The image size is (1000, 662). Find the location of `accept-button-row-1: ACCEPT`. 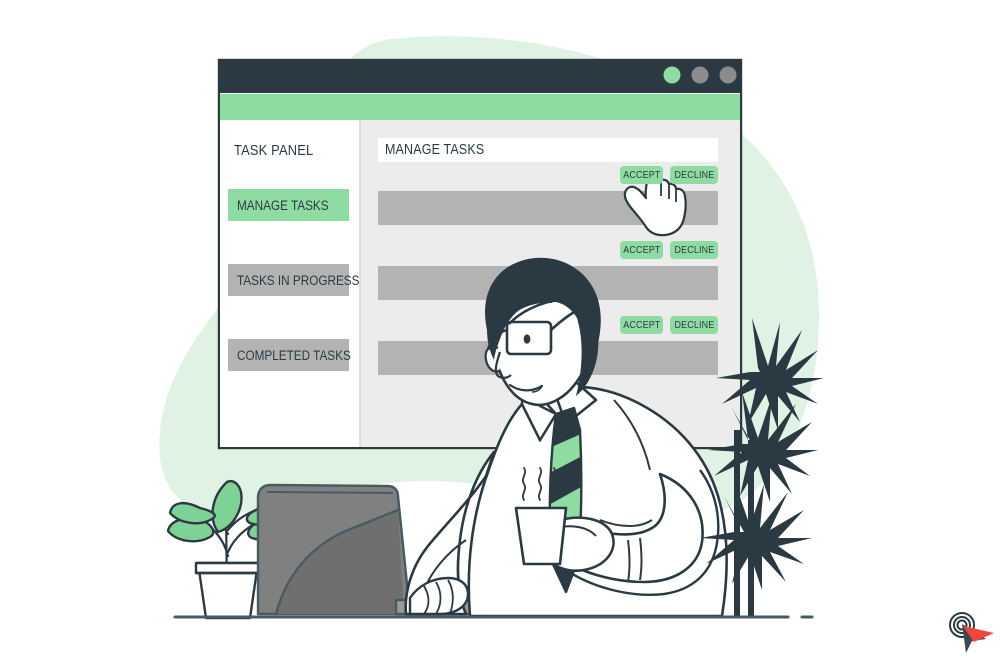

accept-button-row-1: ACCEPT is located at coordinates (641, 175).